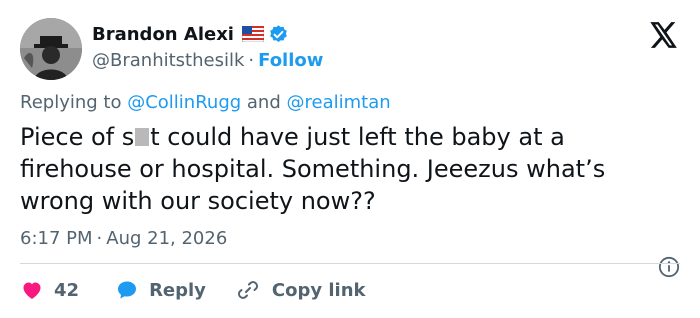  Describe the element at coordinates (290, 60) in the screenshot. I see `follow-button: Follow` at that location.